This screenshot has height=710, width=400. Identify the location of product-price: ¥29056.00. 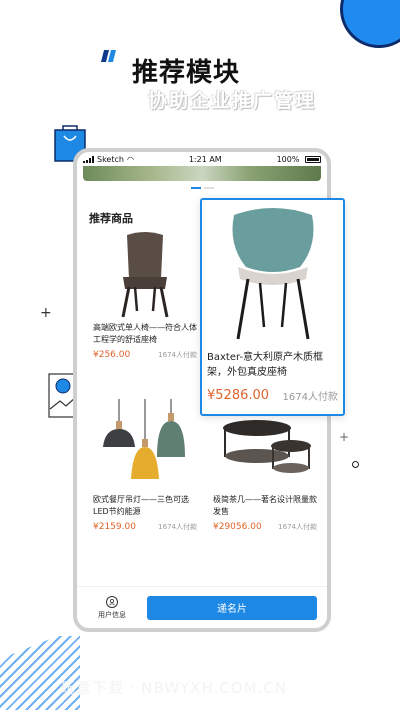
(237, 527).